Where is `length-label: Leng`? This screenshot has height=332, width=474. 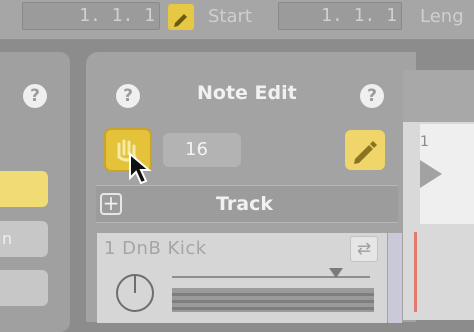
length-label: Leng is located at coordinates (442, 16).